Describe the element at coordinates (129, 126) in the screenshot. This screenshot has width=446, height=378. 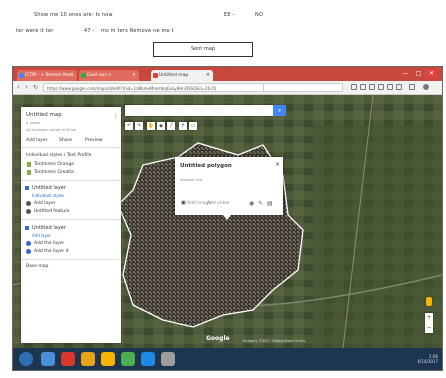
I see `undo-icon: ↶` at that location.